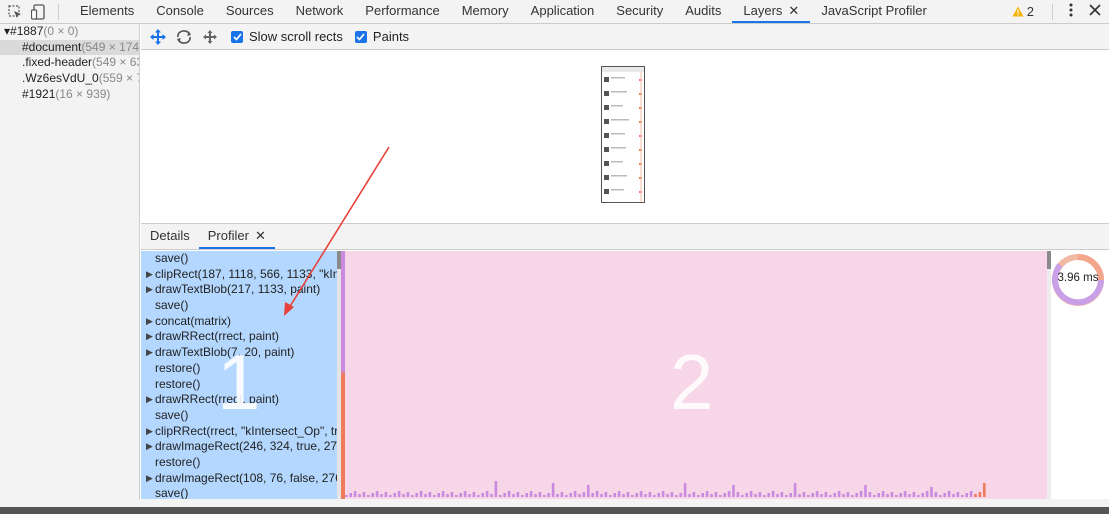 The height and width of the screenshot is (514, 1109). I want to click on paint-command-row: restore(), so click(239, 463).